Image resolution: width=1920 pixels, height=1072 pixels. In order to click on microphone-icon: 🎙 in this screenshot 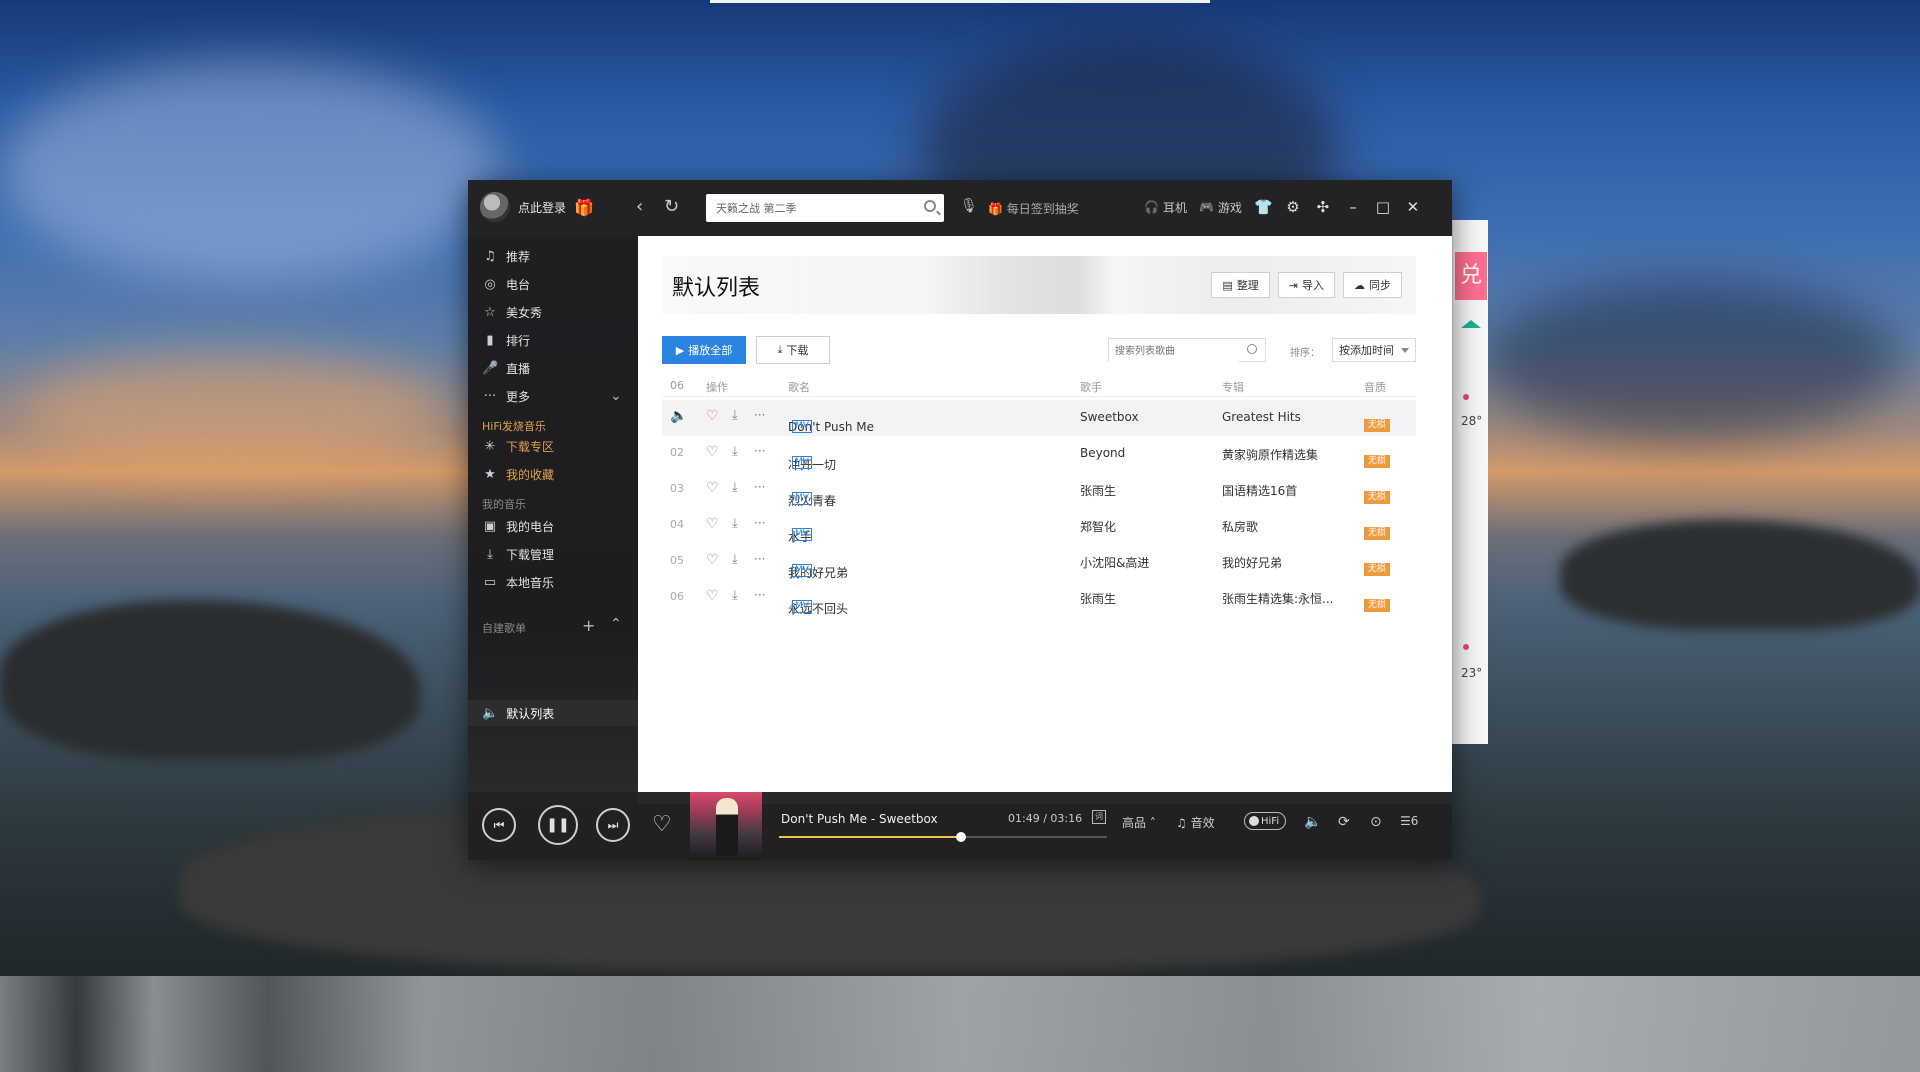, I will do `click(969, 206)`.